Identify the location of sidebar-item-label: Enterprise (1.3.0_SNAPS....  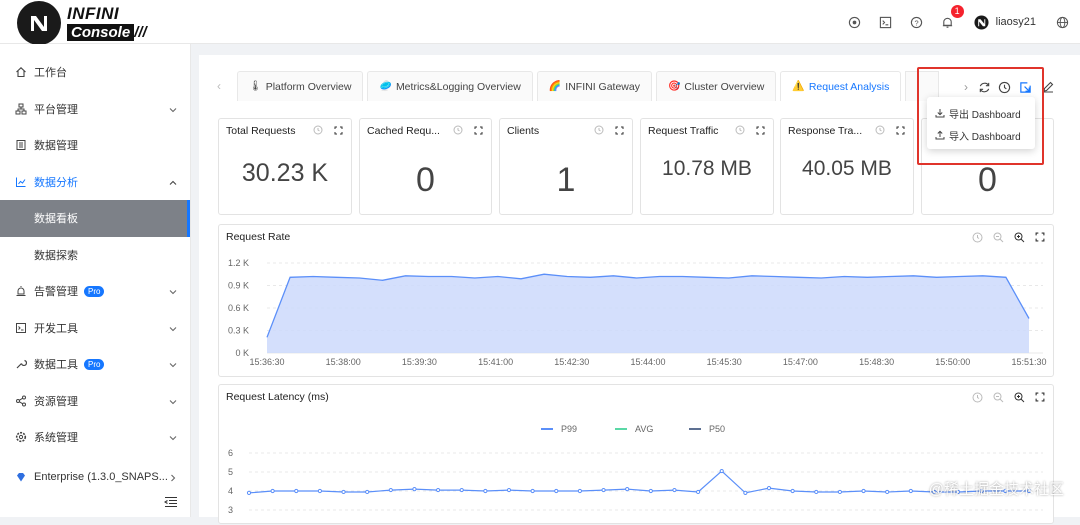
(101, 477).